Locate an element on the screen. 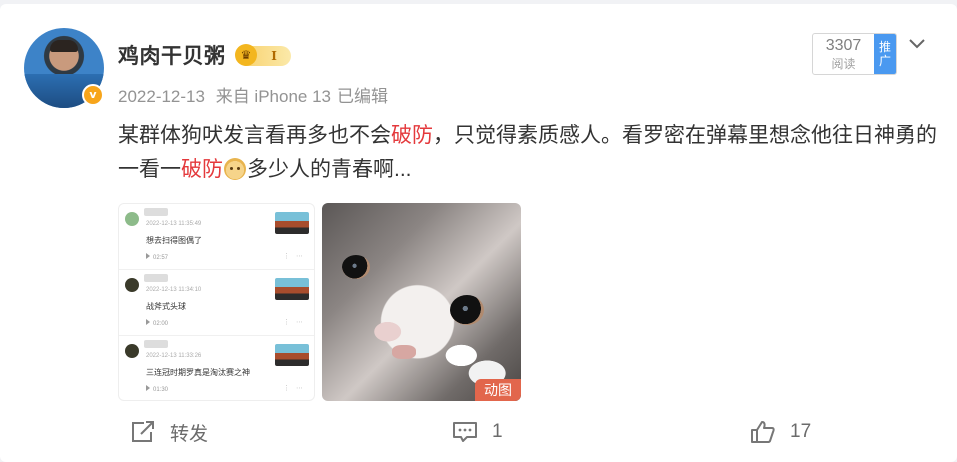  comment-duration: 02:57 is located at coordinates (157, 257).